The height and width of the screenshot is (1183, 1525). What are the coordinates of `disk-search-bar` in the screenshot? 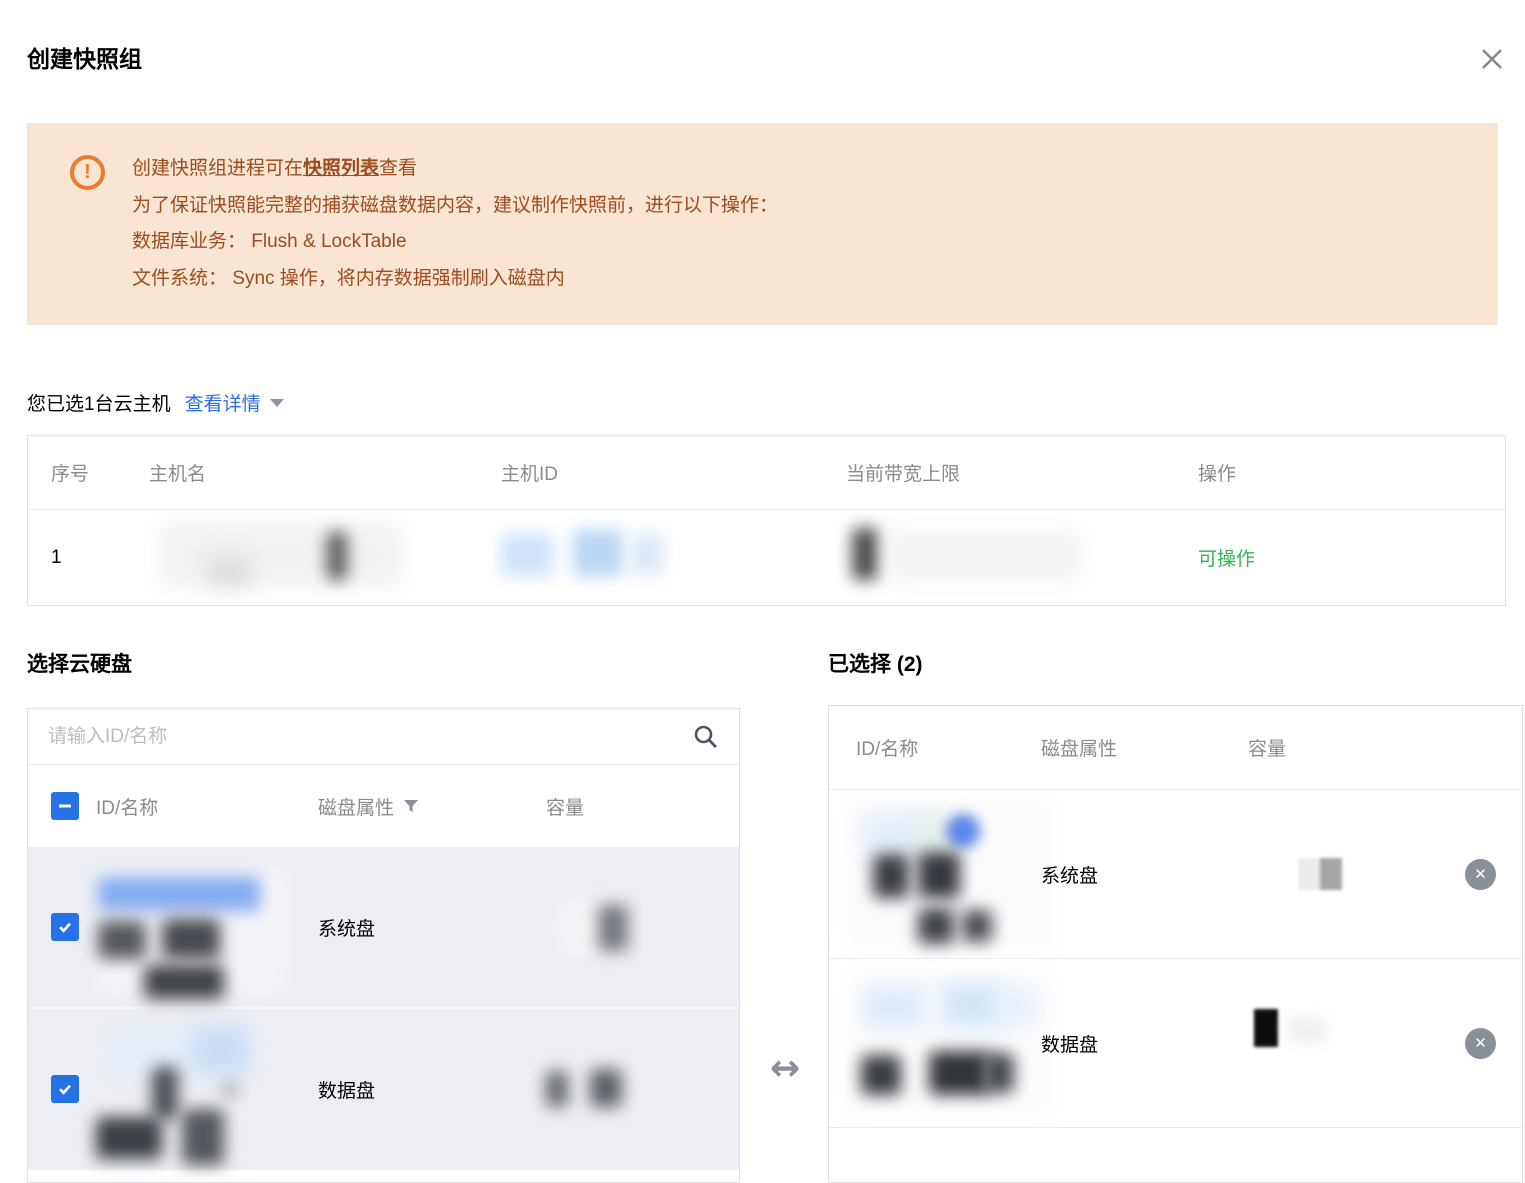 It's located at (383, 737).